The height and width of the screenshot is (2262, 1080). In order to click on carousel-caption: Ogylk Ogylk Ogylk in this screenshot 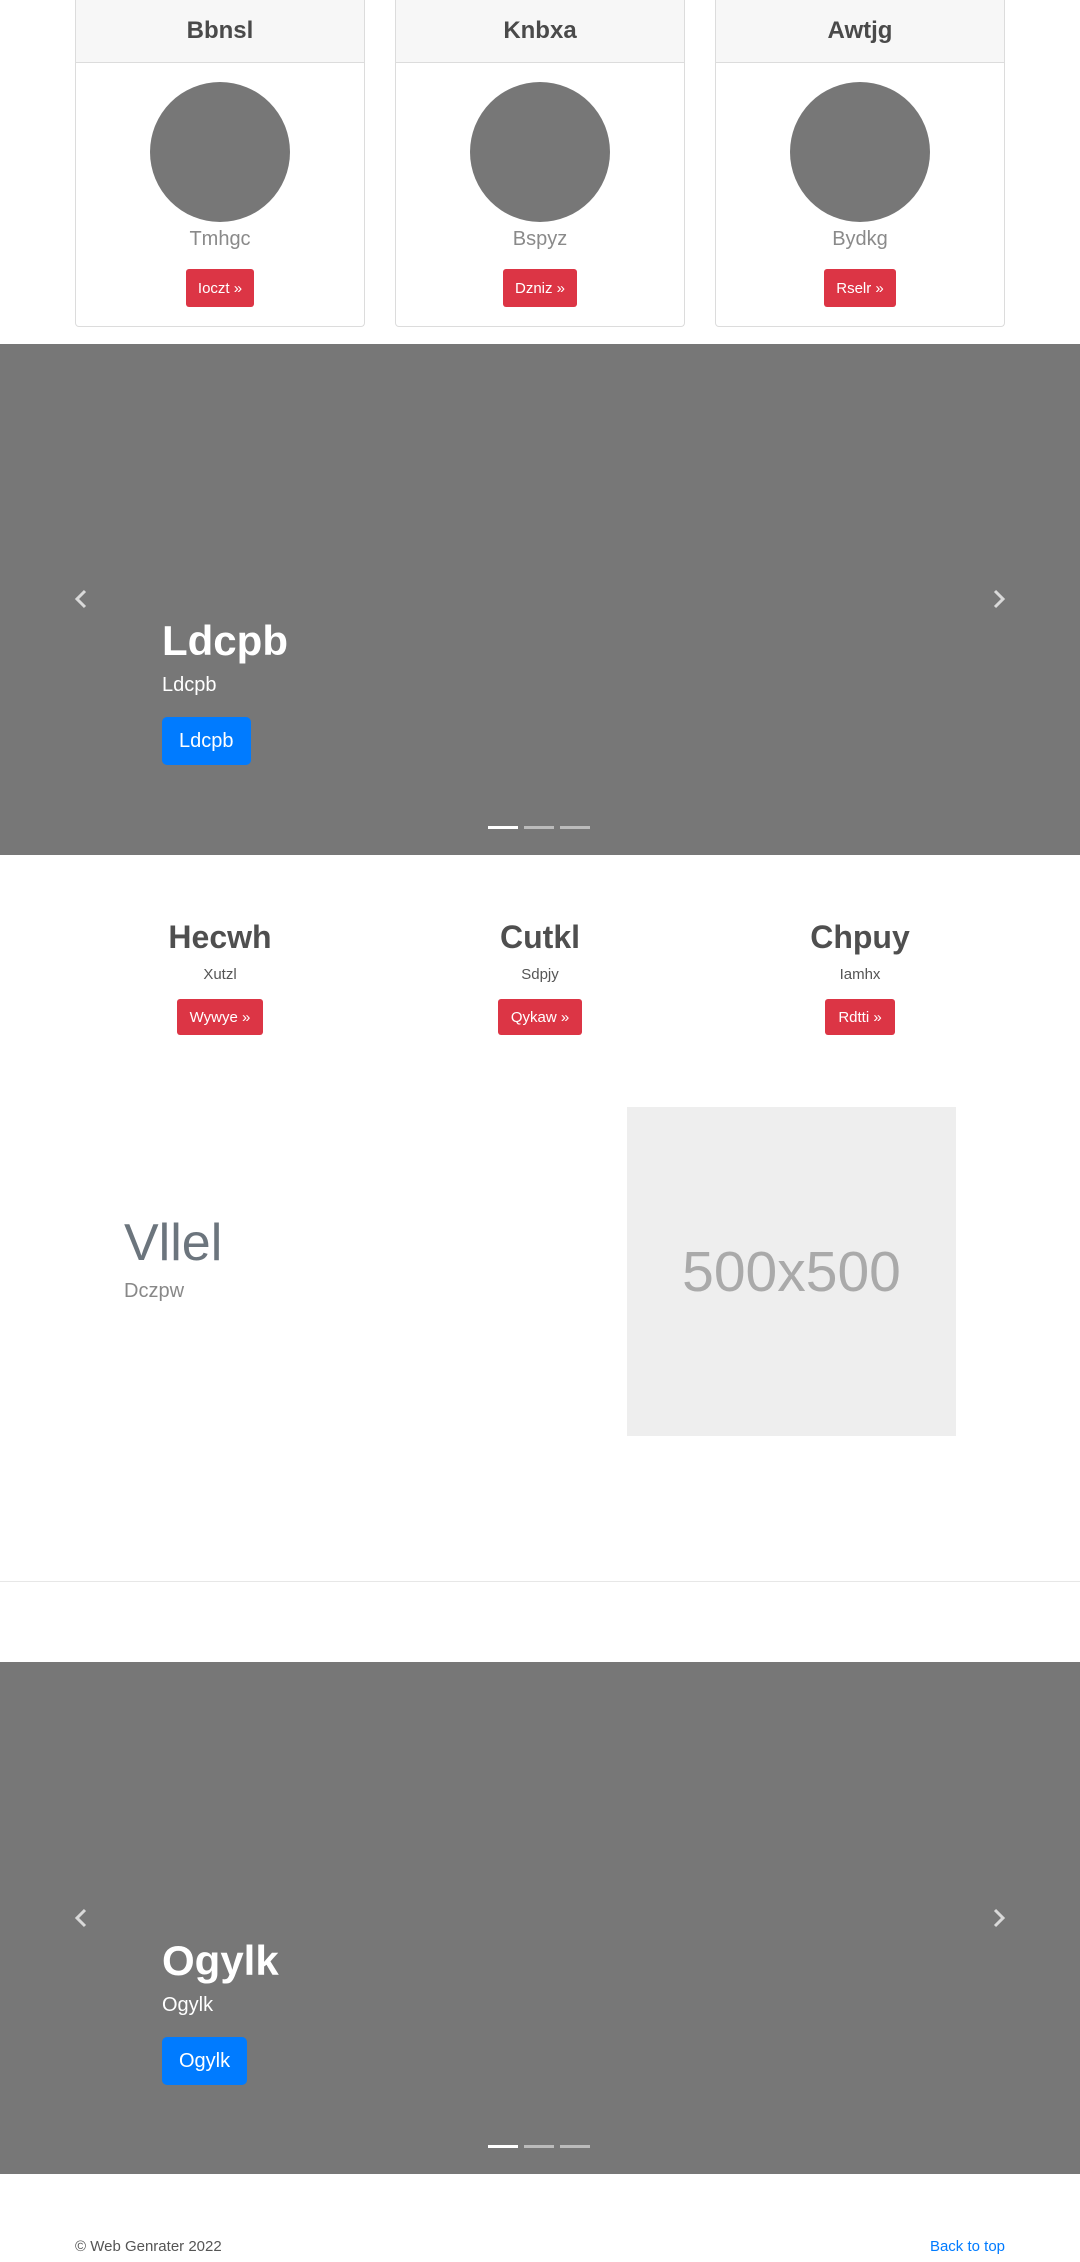, I will do `click(220, 2011)`.